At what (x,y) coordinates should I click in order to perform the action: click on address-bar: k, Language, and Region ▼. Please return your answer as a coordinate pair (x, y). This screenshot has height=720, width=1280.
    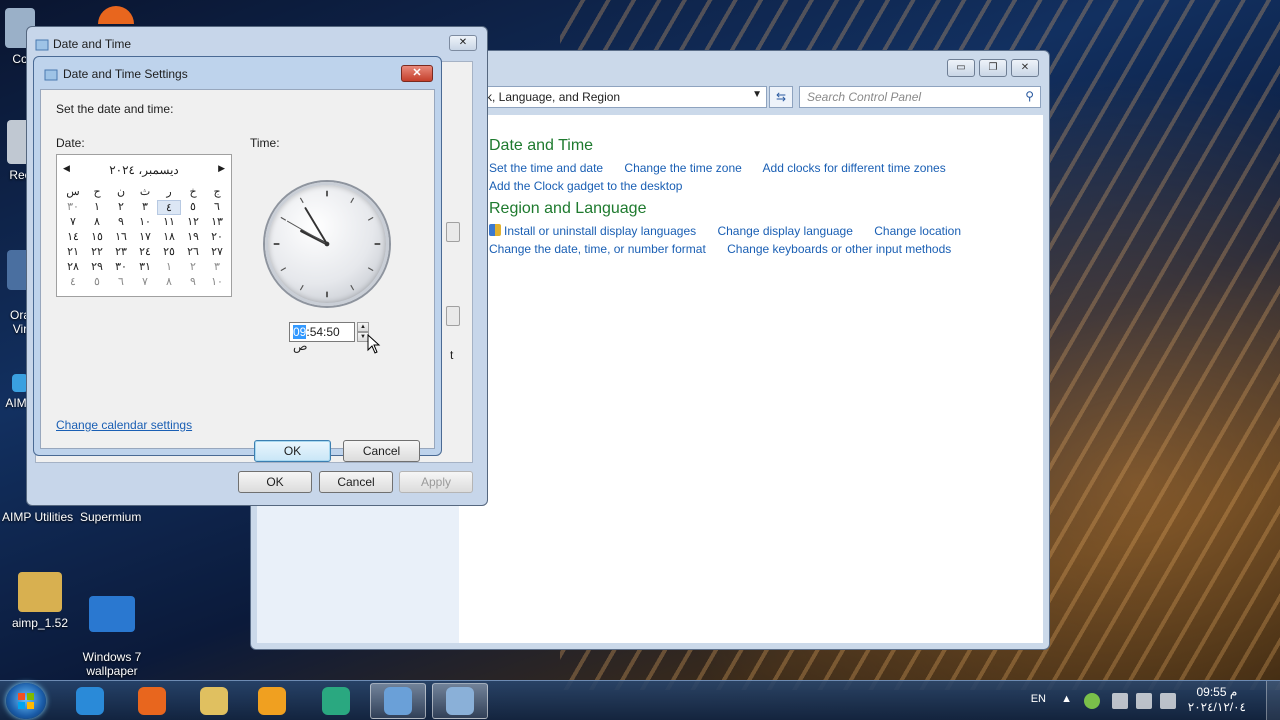
    Looking at the image, I should click on (623, 97).